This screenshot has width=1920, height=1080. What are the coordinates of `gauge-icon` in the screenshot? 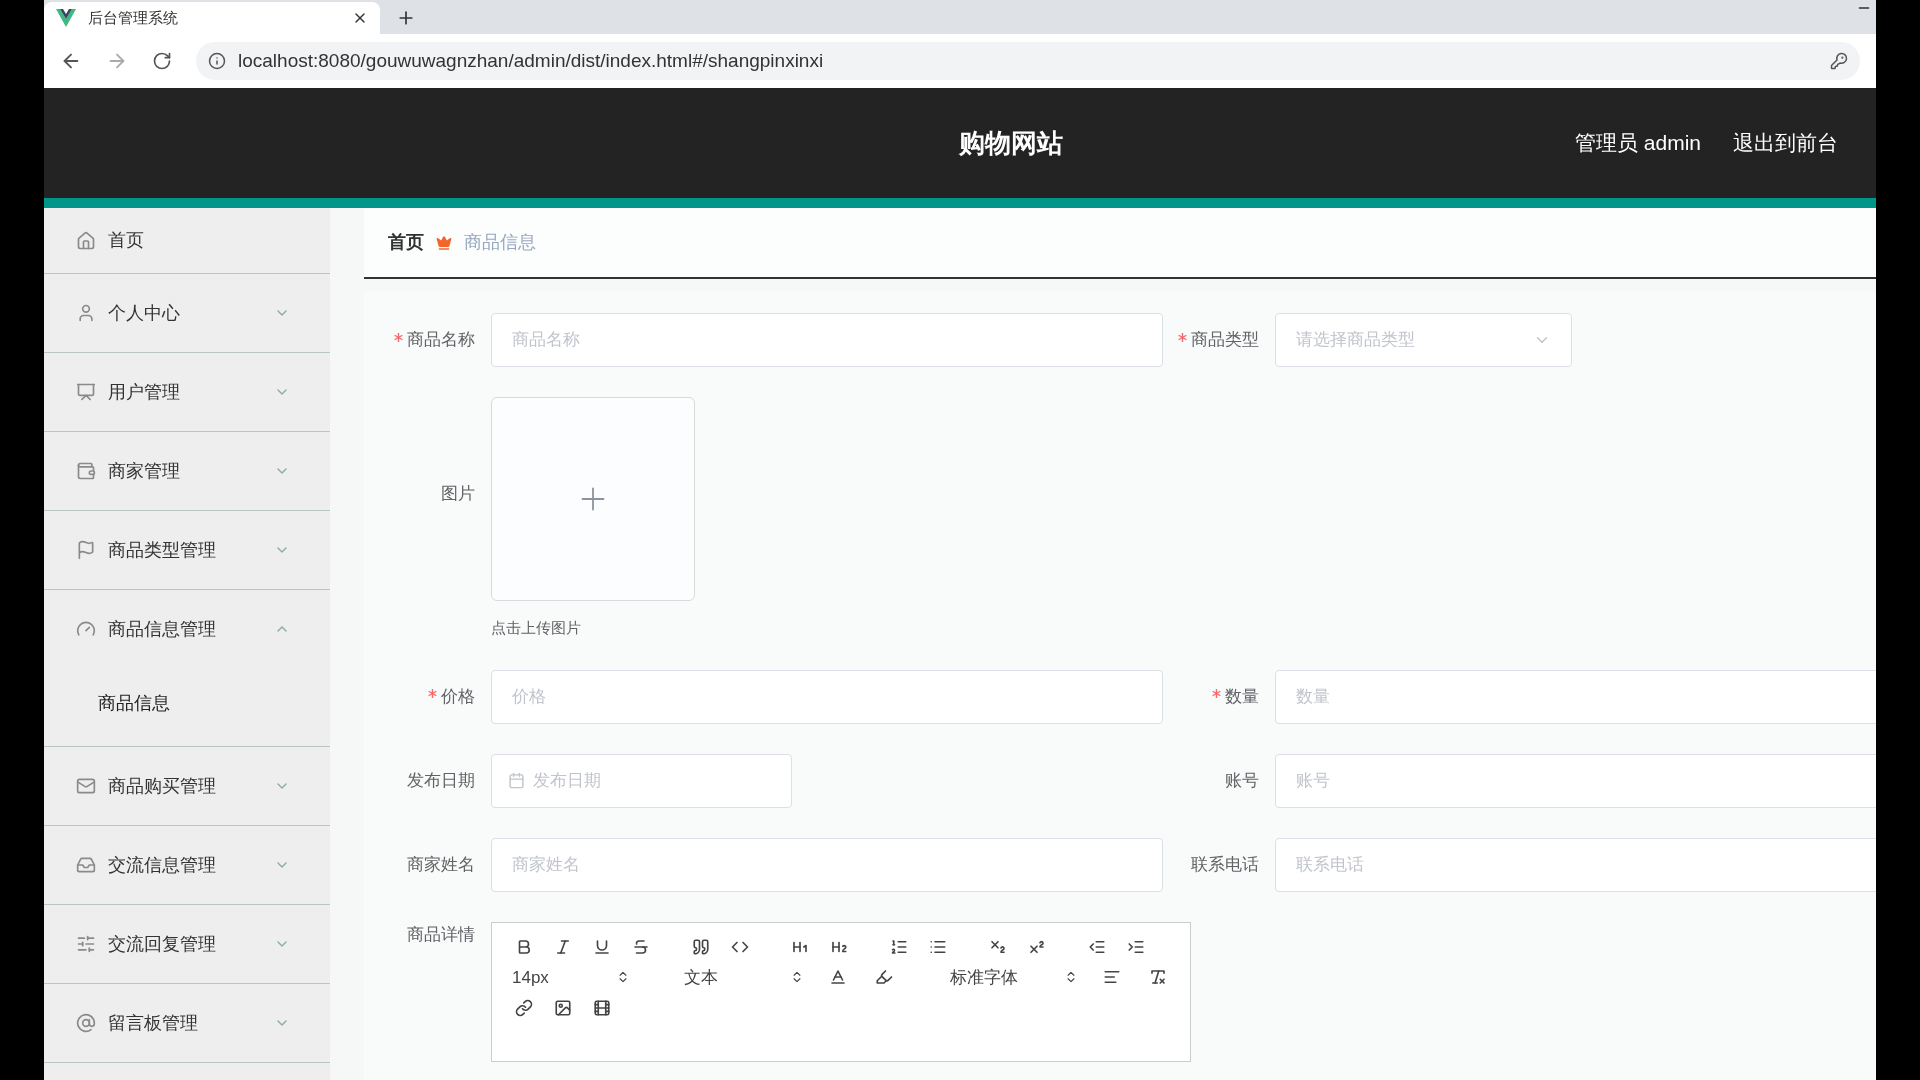 It's located at (86, 629).